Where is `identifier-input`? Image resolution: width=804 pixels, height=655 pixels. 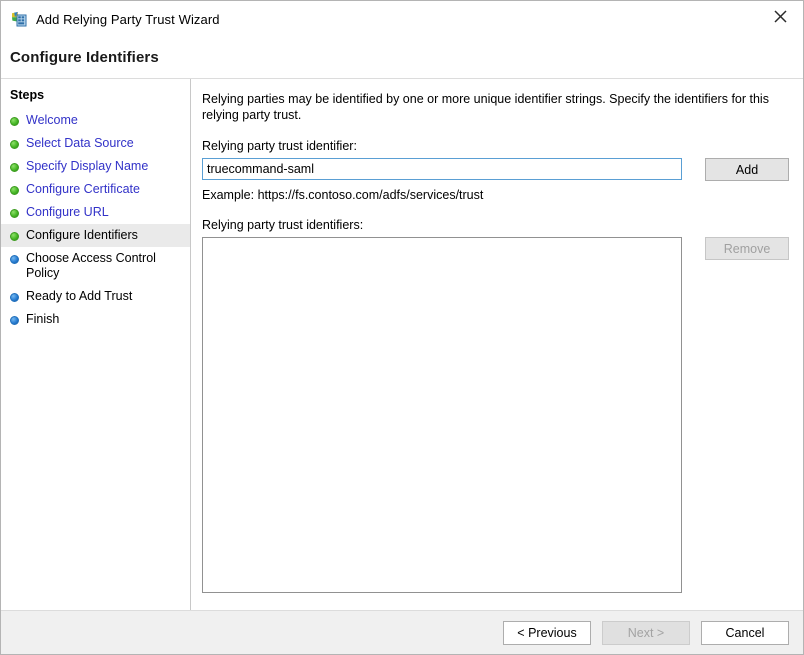 identifier-input is located at coordinates (442, 169).